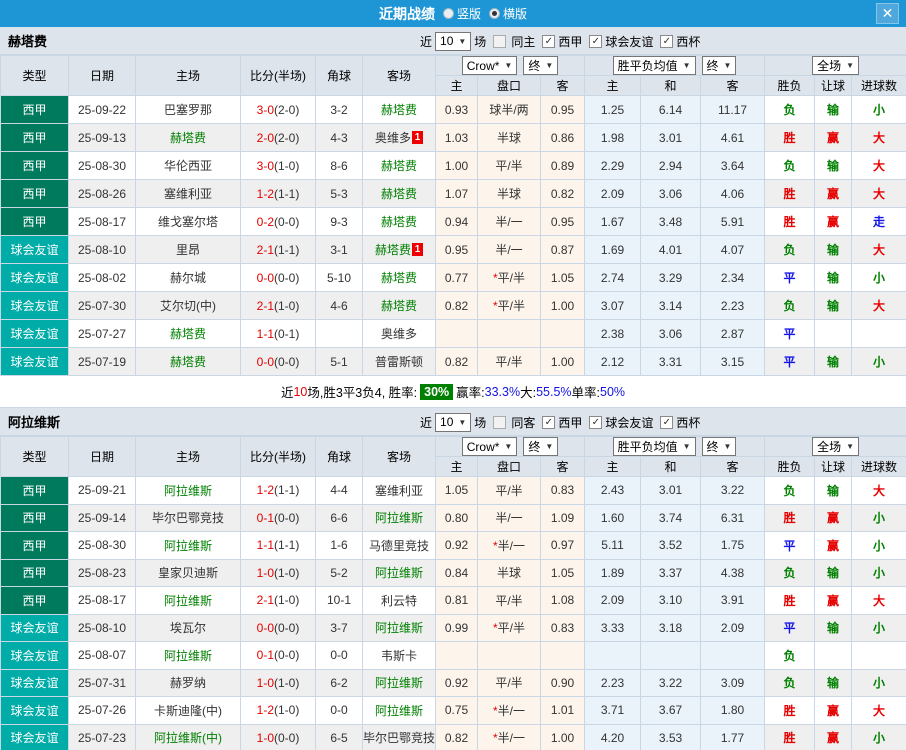  I want to click on team-name: 皇家贝迪斯, so click(187, 573).